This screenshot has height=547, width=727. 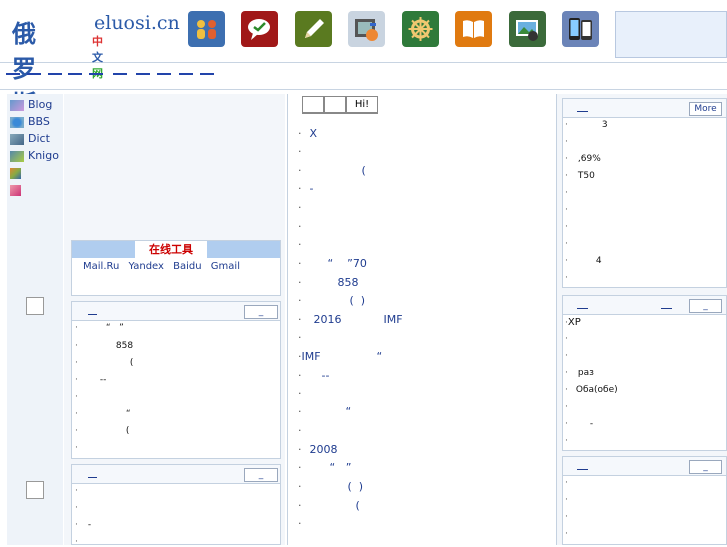 I want to click on news-item: 2008, so click(x=324, y=449).